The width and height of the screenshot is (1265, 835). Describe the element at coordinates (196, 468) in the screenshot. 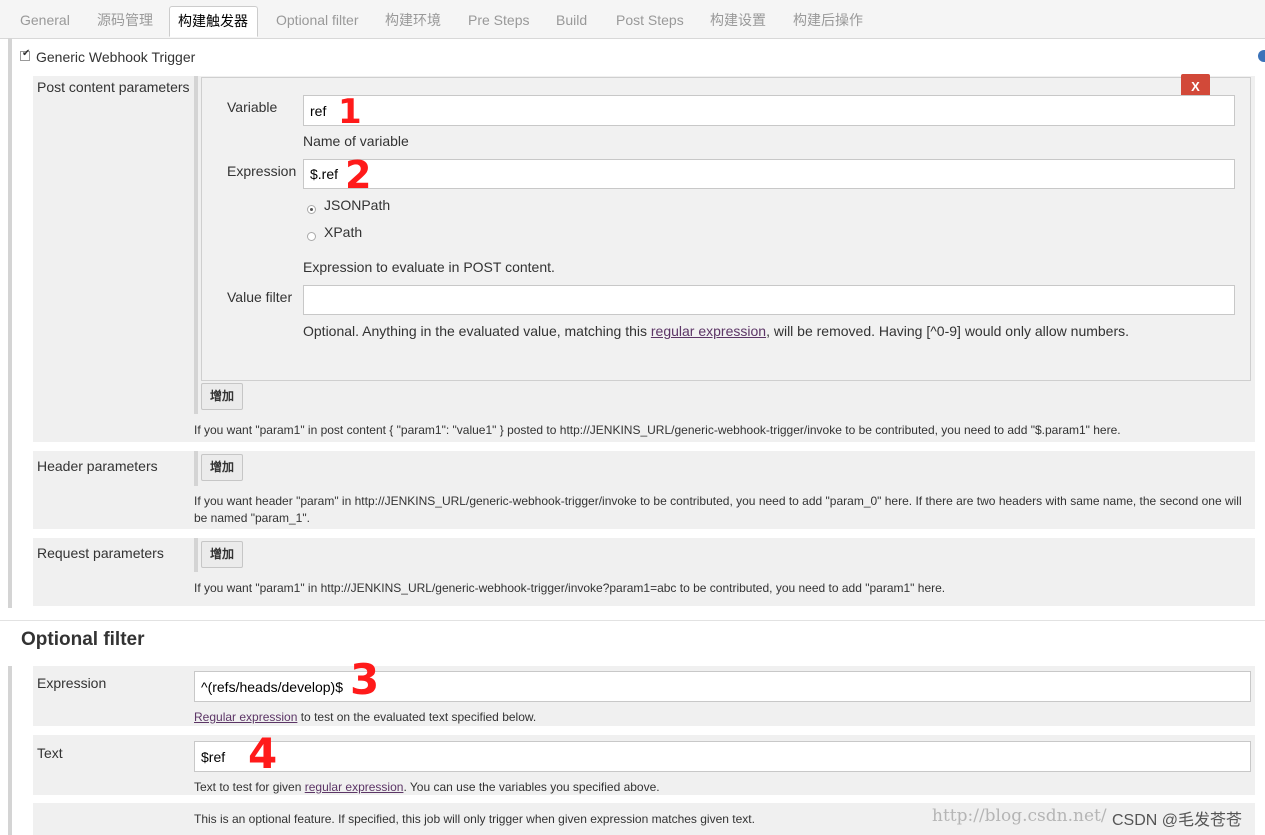

I see `header-params-bar` at that location.